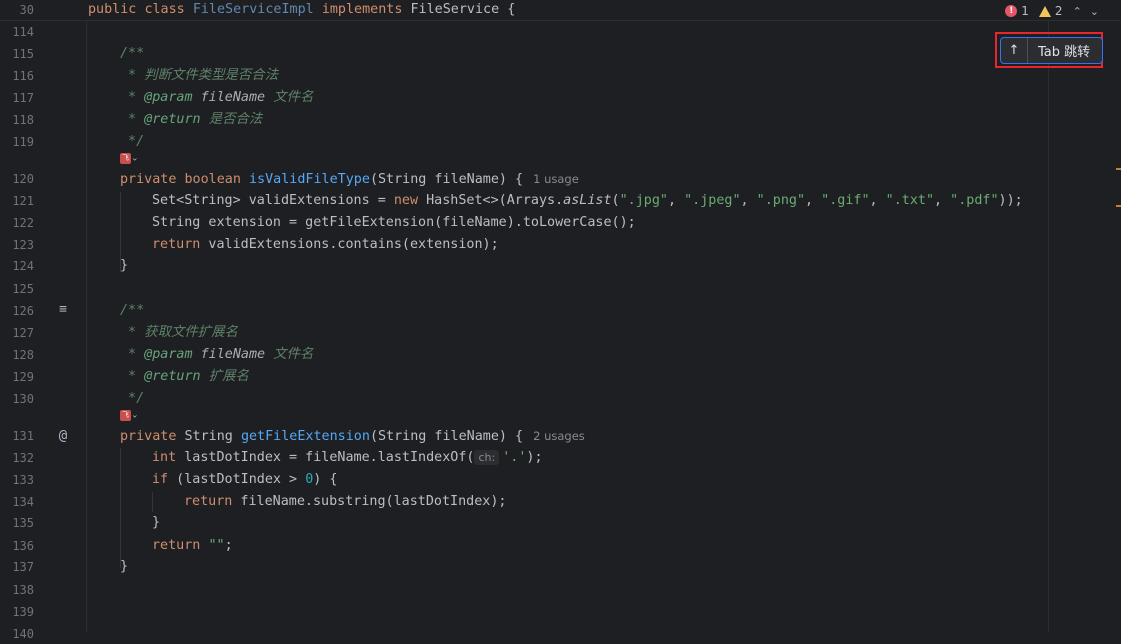 The image size is (1121, 644). I want to click on tab-jump-label: Tab 跳转, so click(1064, 52).